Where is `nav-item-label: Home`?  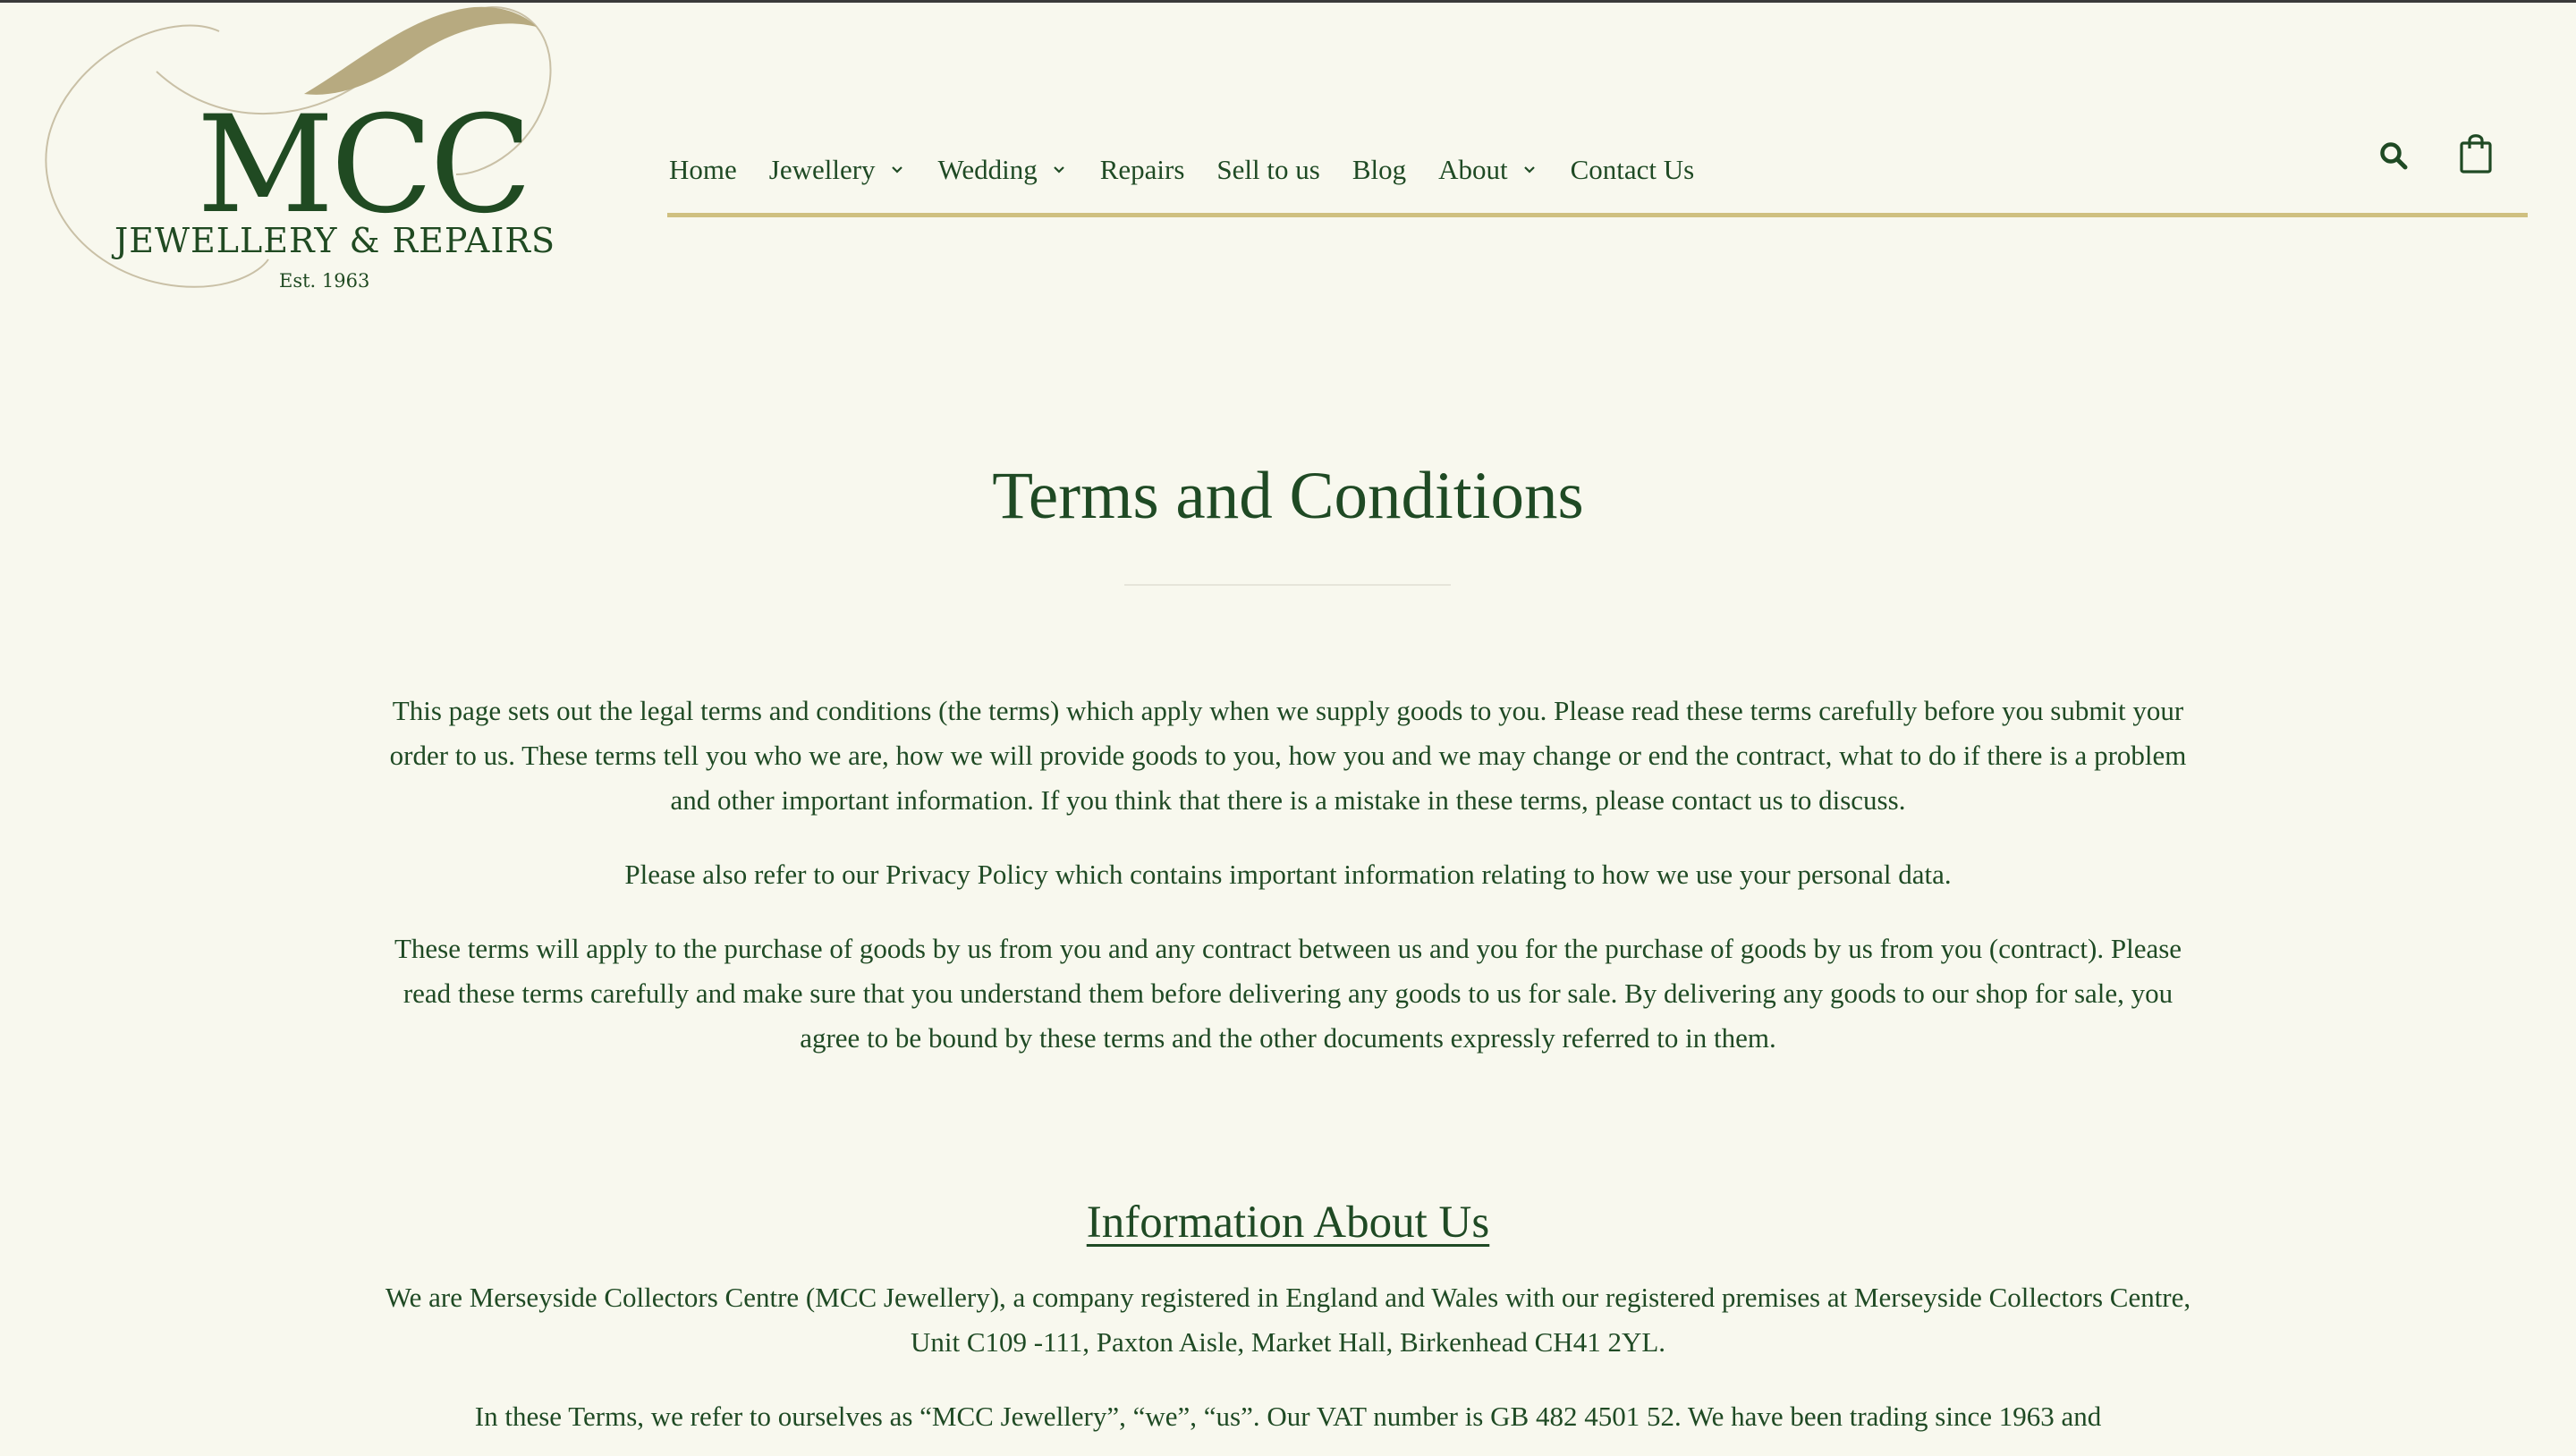
nav-item-label: Home is located at coordinates (703, 169).